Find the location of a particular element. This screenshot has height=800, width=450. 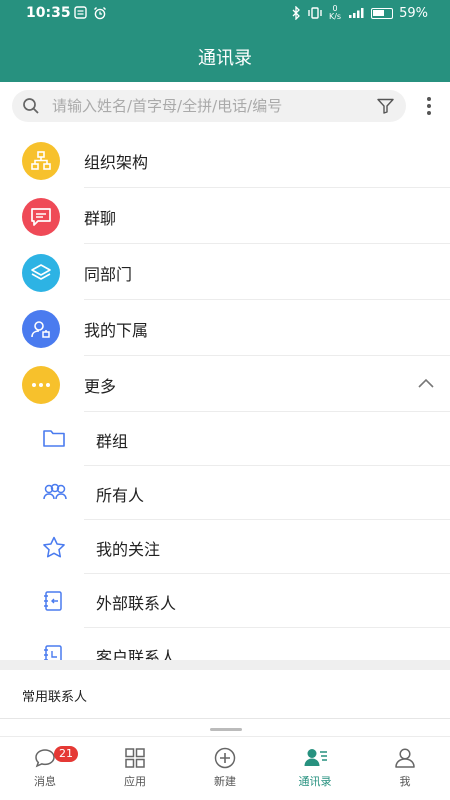

tab-apps: 应用 is located at coordinates (135, 768).